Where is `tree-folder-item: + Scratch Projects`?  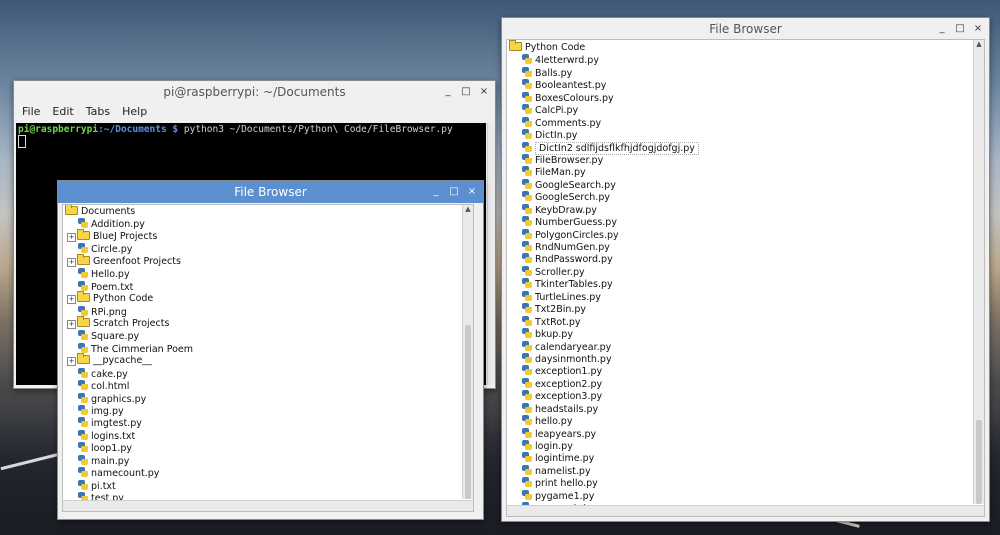
tree-folder-item: + Scratch Projects is located at coordinates (269, 322).